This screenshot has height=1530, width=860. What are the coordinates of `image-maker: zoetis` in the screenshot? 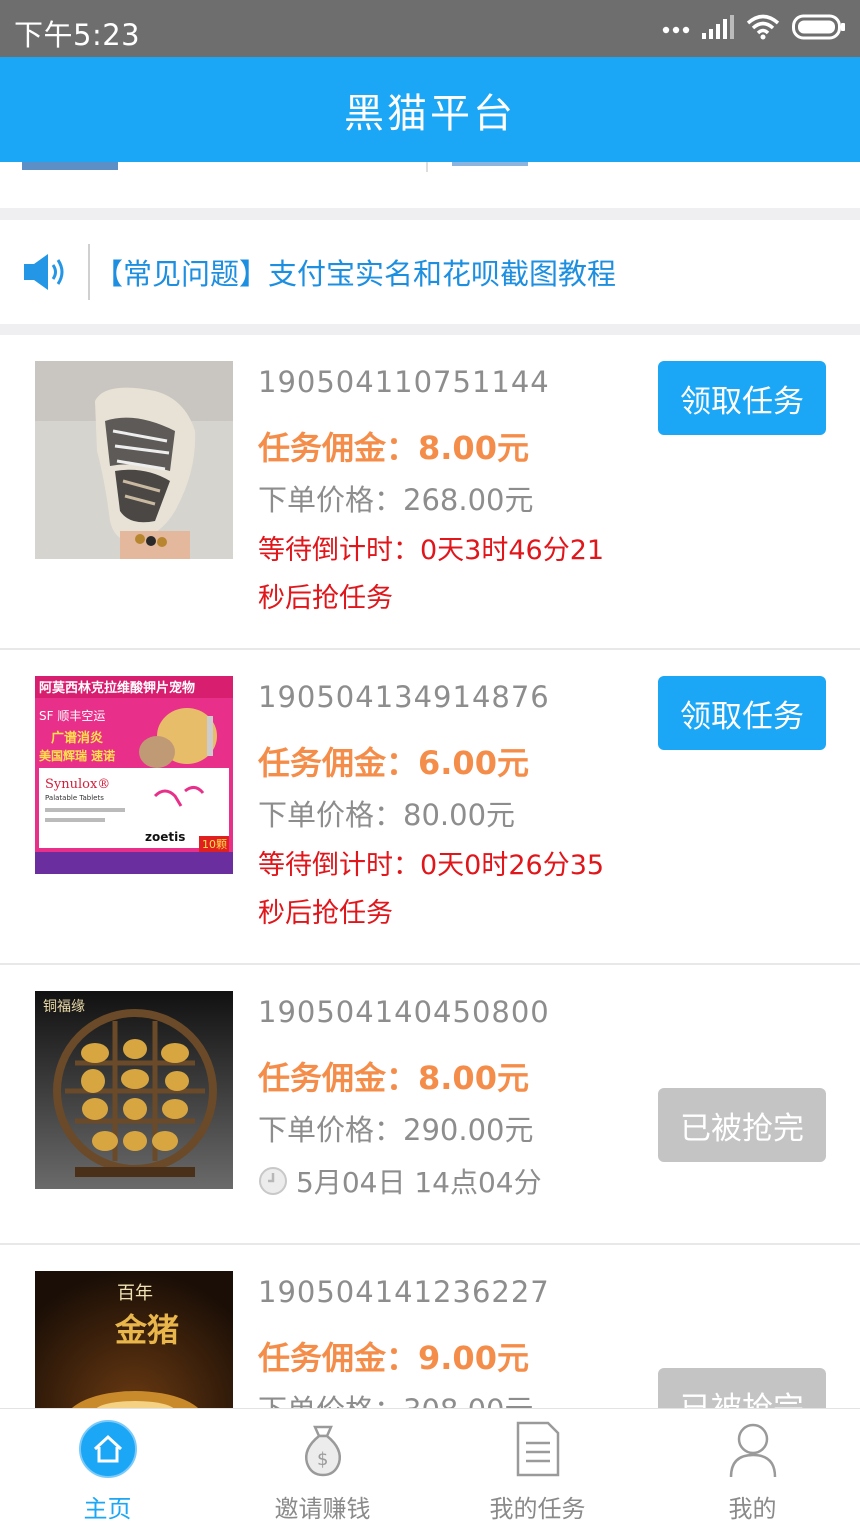 It's located at (165, 837).